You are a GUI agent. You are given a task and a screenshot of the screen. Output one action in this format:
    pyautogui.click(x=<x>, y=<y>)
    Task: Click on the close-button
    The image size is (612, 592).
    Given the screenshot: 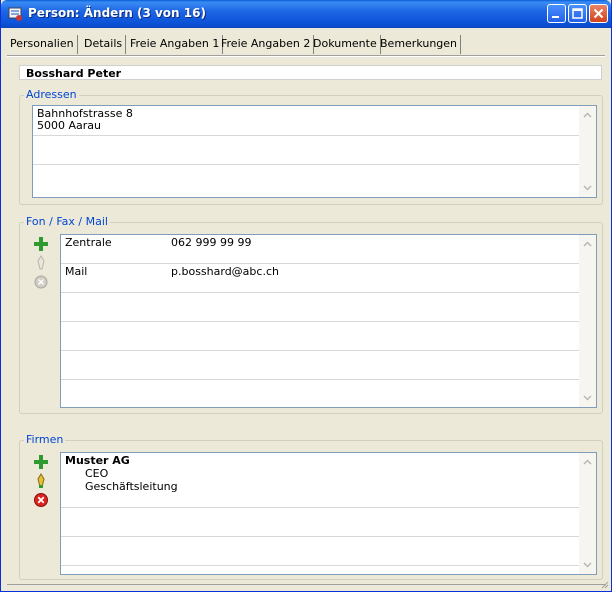 What is the action you would take?
    pyautogui.click(x=598, y=13)
    